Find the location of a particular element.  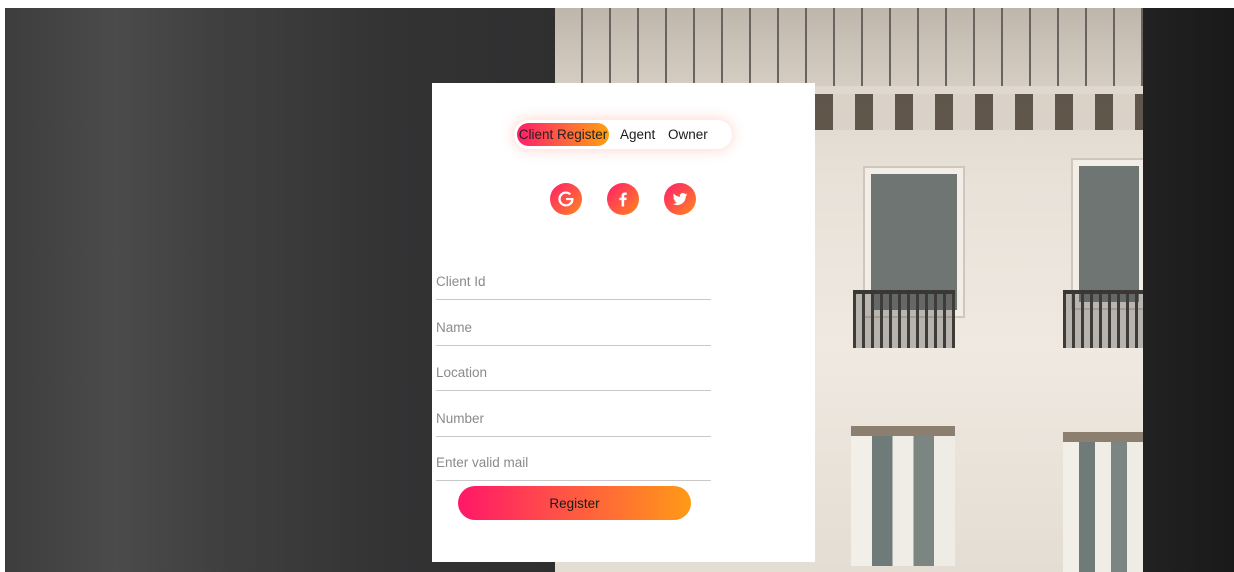

google-icon is located at coordinates (566, 199).